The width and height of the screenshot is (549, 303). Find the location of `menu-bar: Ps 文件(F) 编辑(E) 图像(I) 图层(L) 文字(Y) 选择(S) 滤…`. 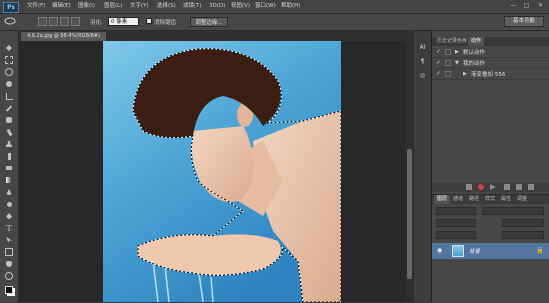

menu-bar: Ps 文件(F) 编辑(E) 图像(I) 图层(L) 文字(Y) 选择(S) 滤… is located at coordinates (274, 7).